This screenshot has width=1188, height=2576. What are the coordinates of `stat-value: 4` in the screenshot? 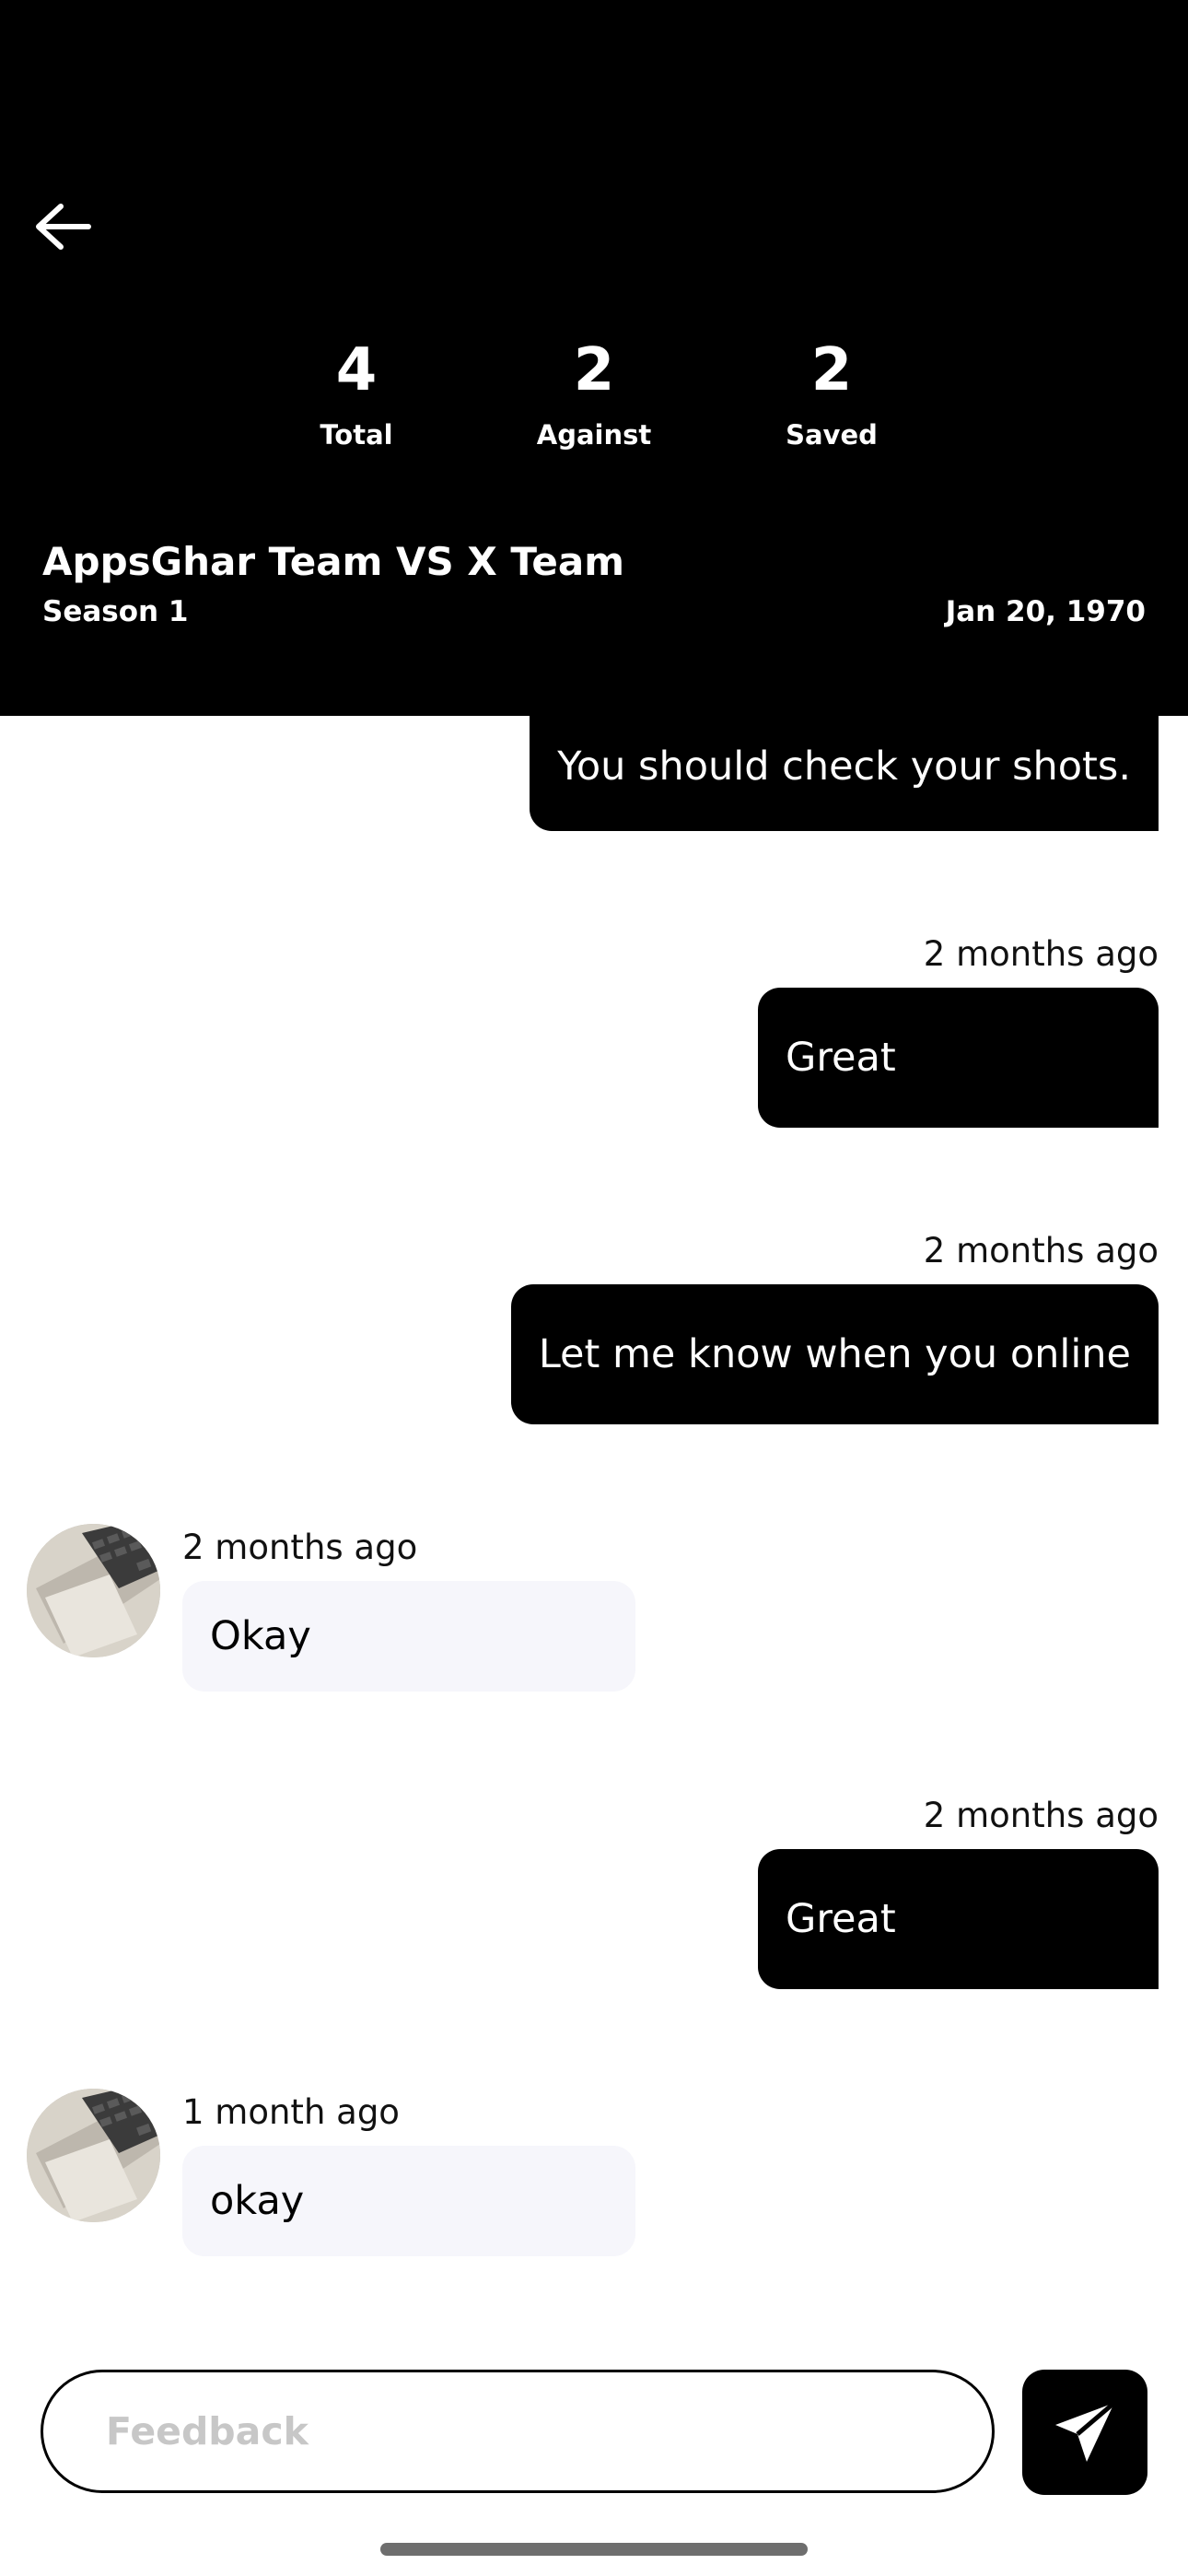 It's located at (356, 370).